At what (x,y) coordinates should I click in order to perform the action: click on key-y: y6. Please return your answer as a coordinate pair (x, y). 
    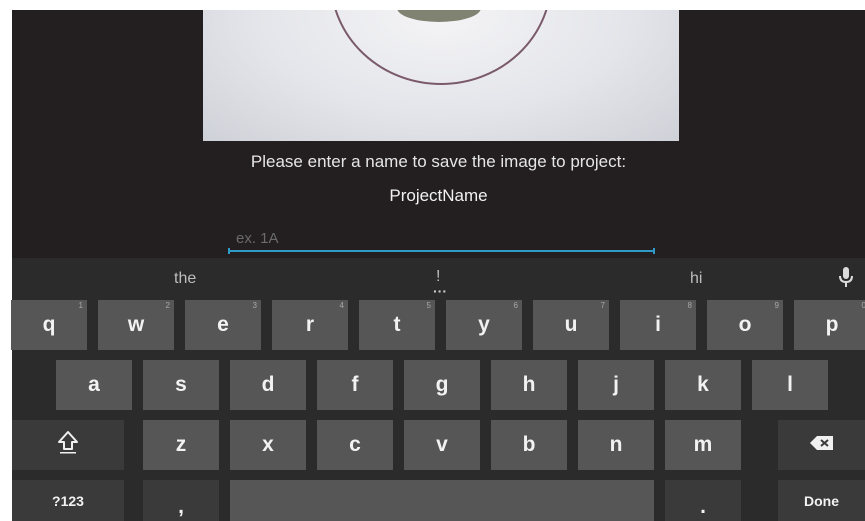
    Looking at the image, I should click on (484, 325).